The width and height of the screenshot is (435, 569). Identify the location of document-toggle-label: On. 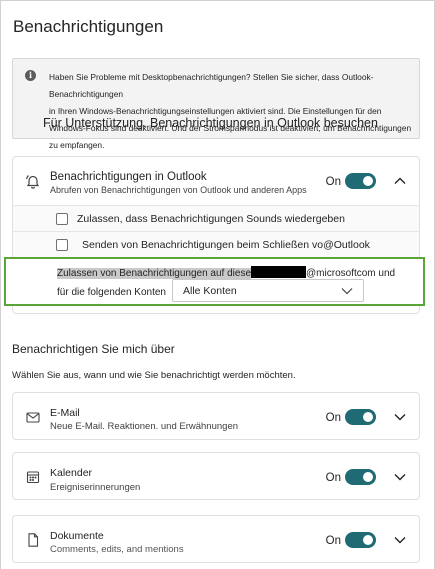
(333, 541).